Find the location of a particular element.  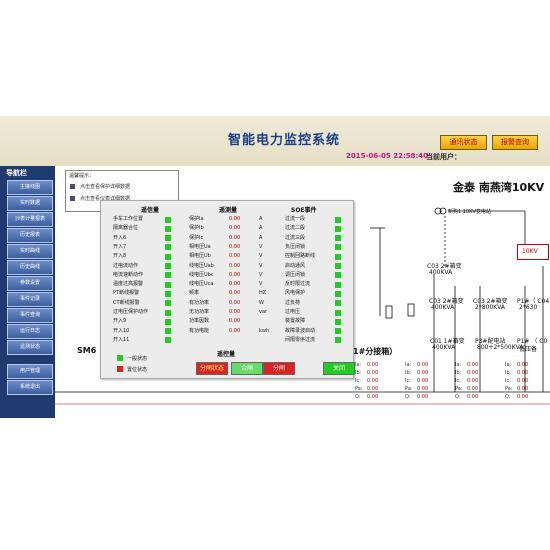

soe-label: 控制回路断线 is located at coordinates (300, 256).